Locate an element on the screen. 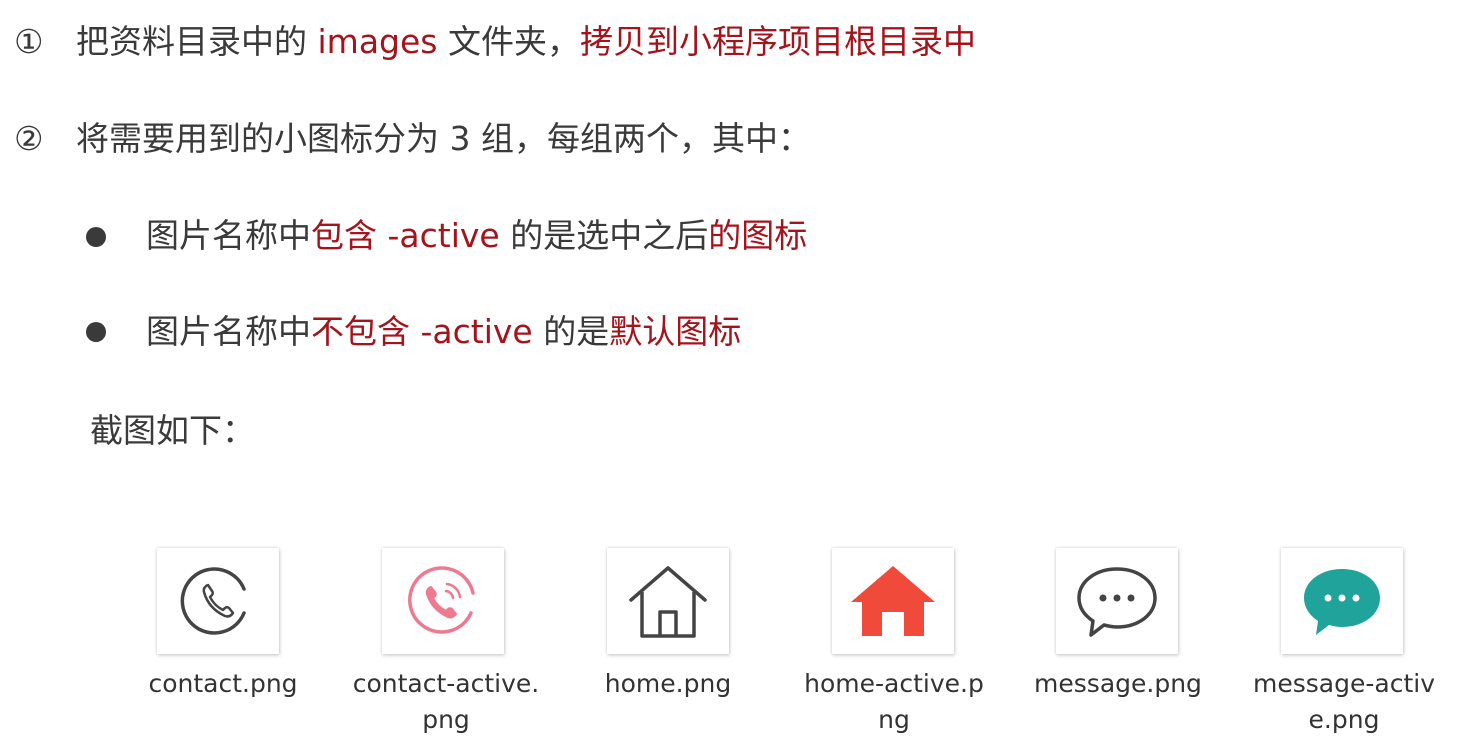  thumb-contact-active is located at coordinates (443, 601).